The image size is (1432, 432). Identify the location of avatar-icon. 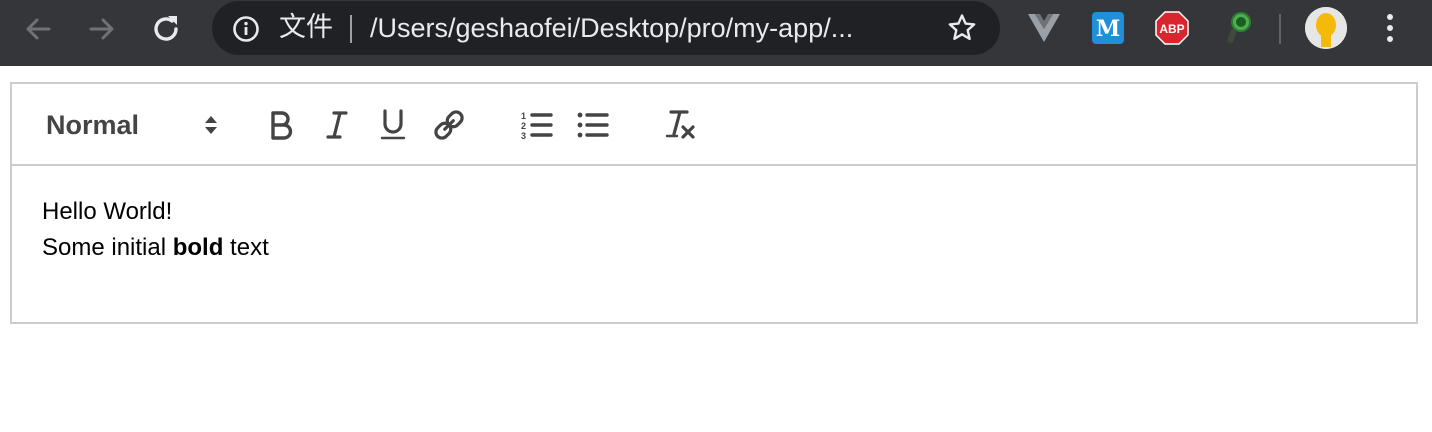
(1326, 28).